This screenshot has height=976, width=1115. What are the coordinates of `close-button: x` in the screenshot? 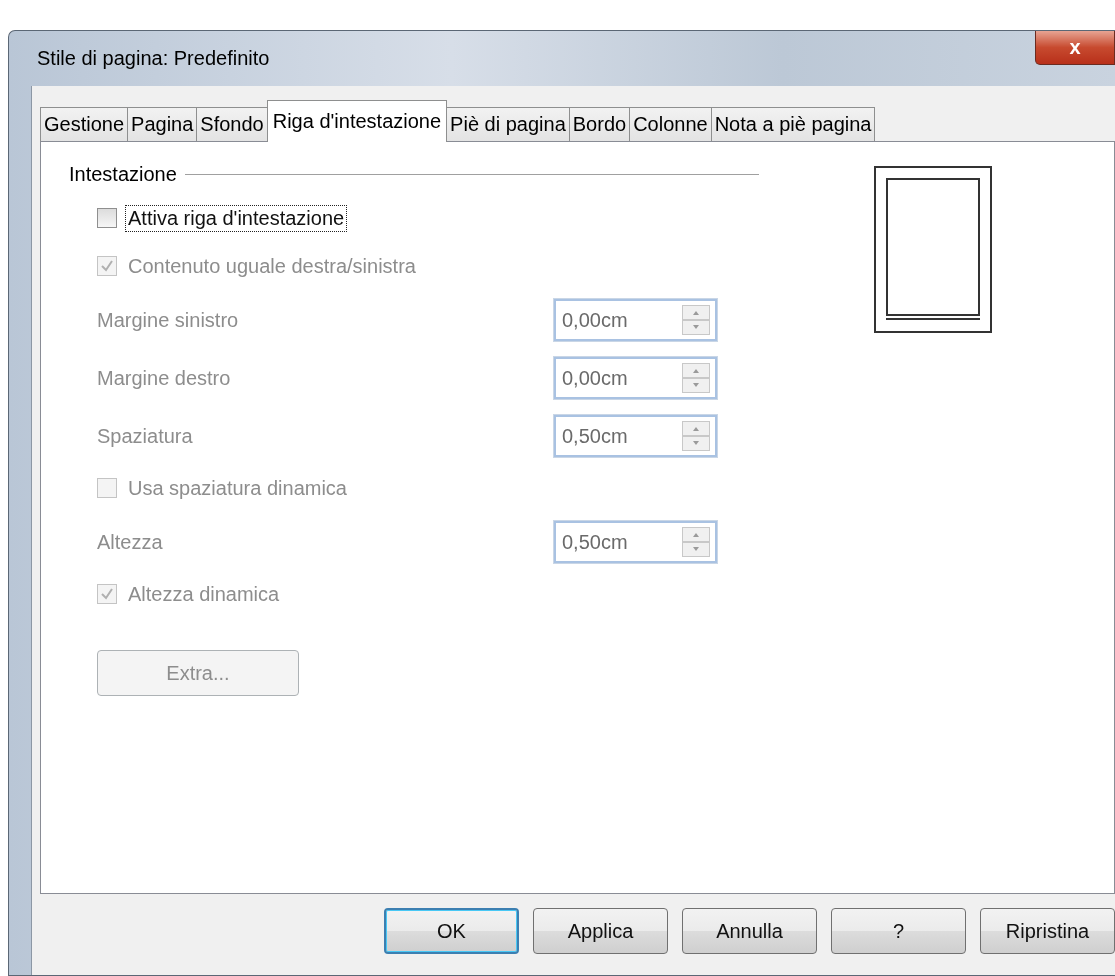 It's located at (1075, 48).